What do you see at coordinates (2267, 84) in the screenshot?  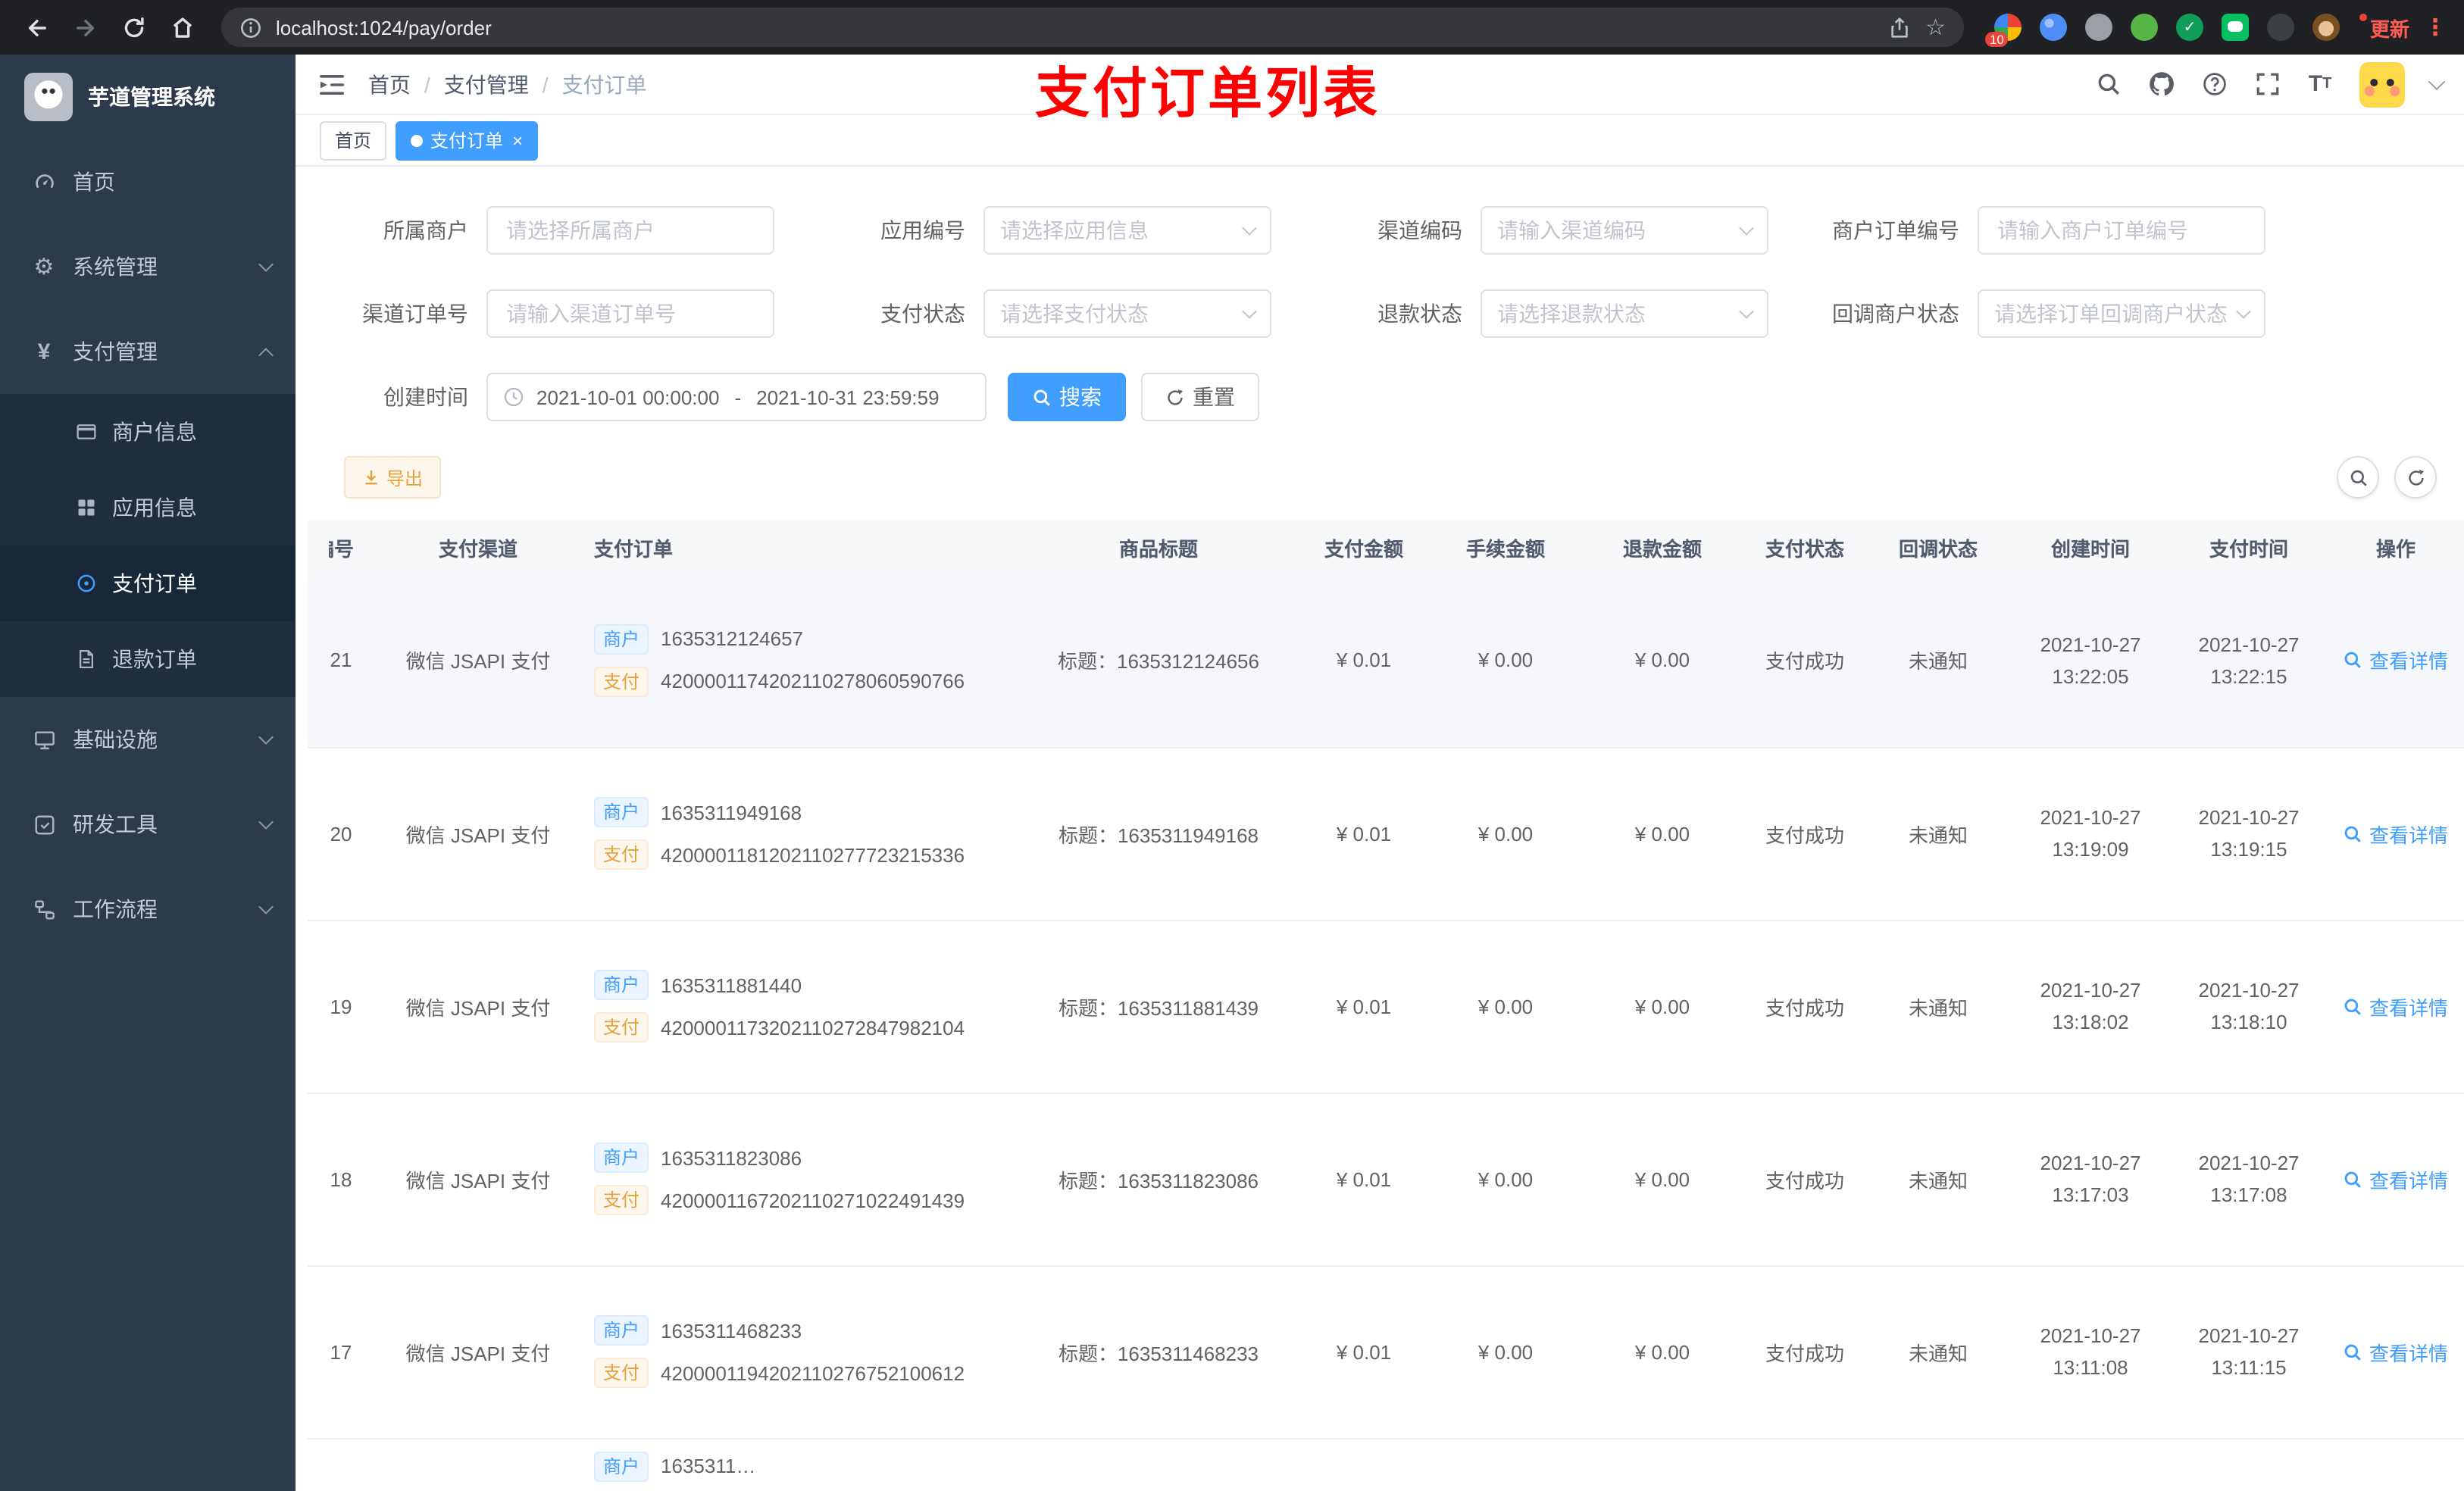 I see `fullscreen-icon` at bounding box center [2267, 84].